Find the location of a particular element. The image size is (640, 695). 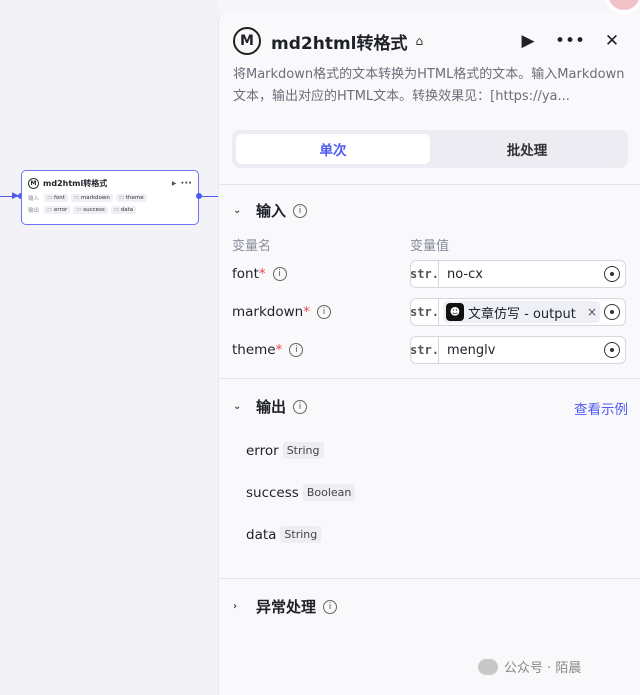

mini-output-tag: error is located at coordinates (57, 210).